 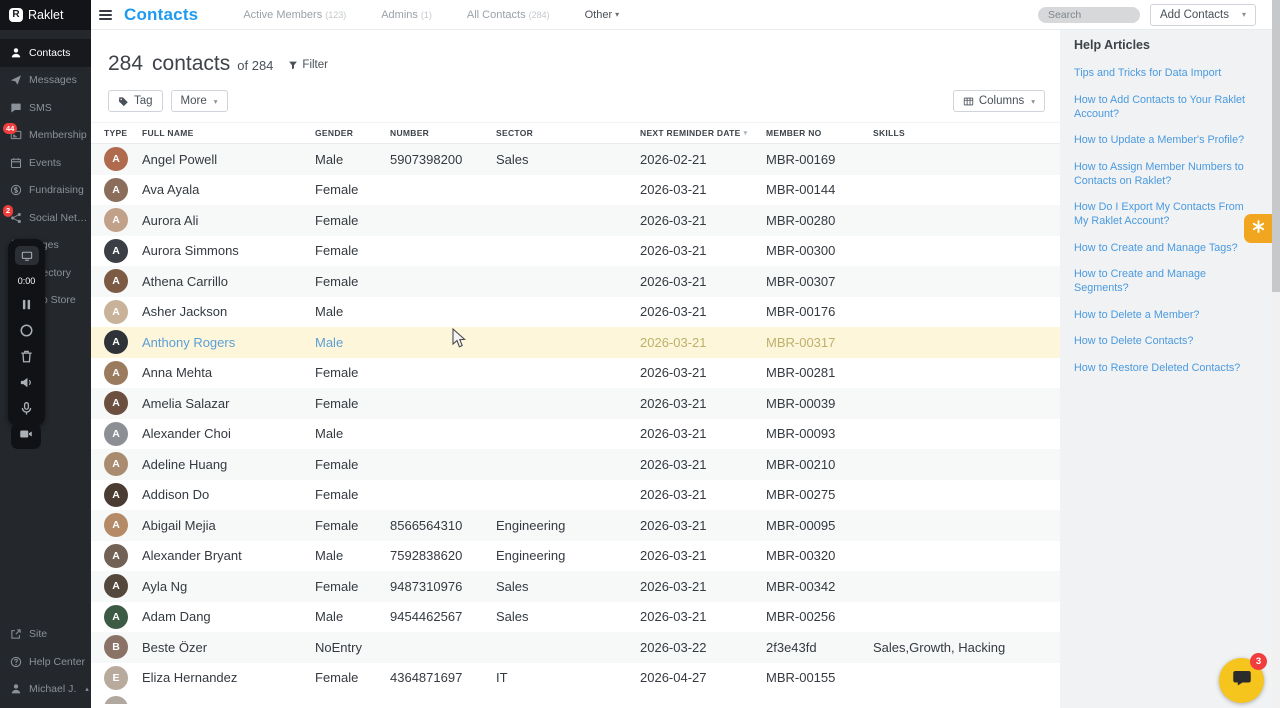 I want to click on contact-name-link: Alexander Choi, so click(x=228, y=433).